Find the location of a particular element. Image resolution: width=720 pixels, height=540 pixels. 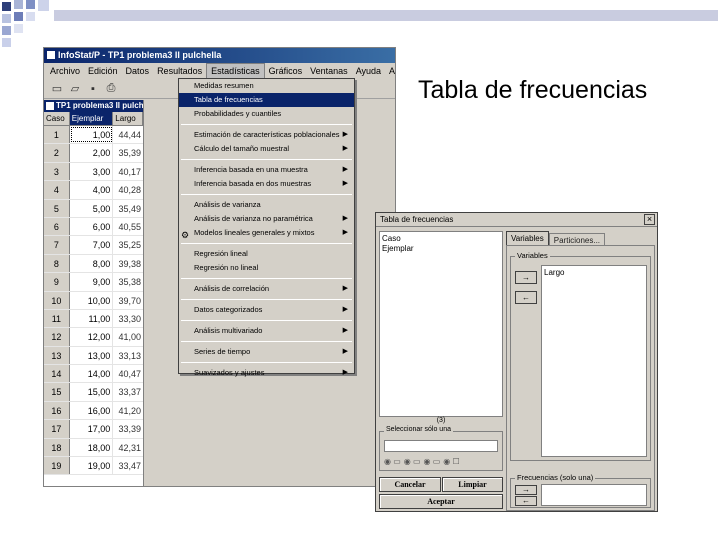

filter-option-icon-2: ◉ ▭ is located at coordinates (412, 461).